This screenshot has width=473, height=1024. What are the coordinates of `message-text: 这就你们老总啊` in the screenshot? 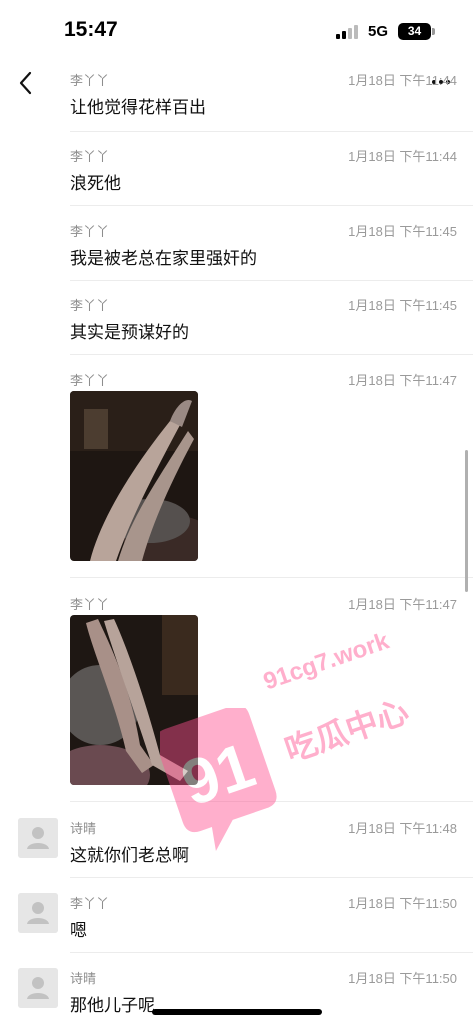 It's located at (129, 856).